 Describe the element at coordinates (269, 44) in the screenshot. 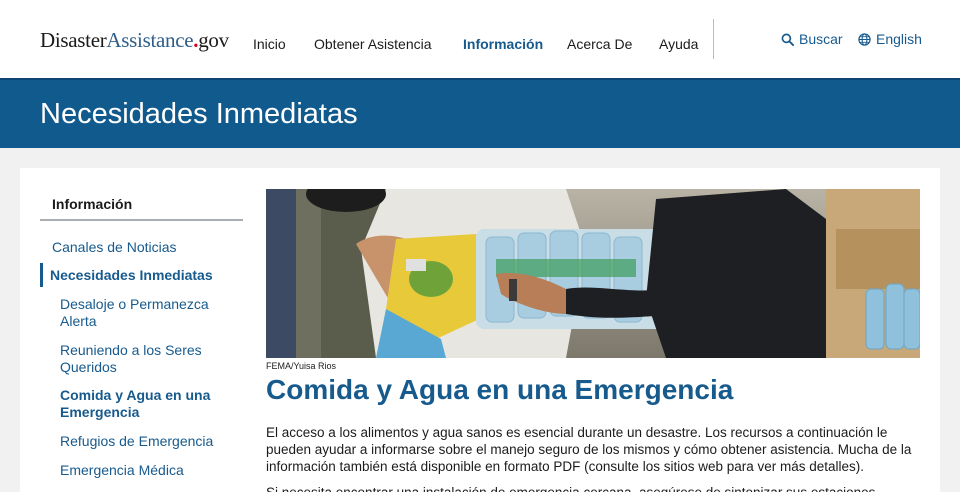

I see `nav-item-inicio: Inicio` at that location.